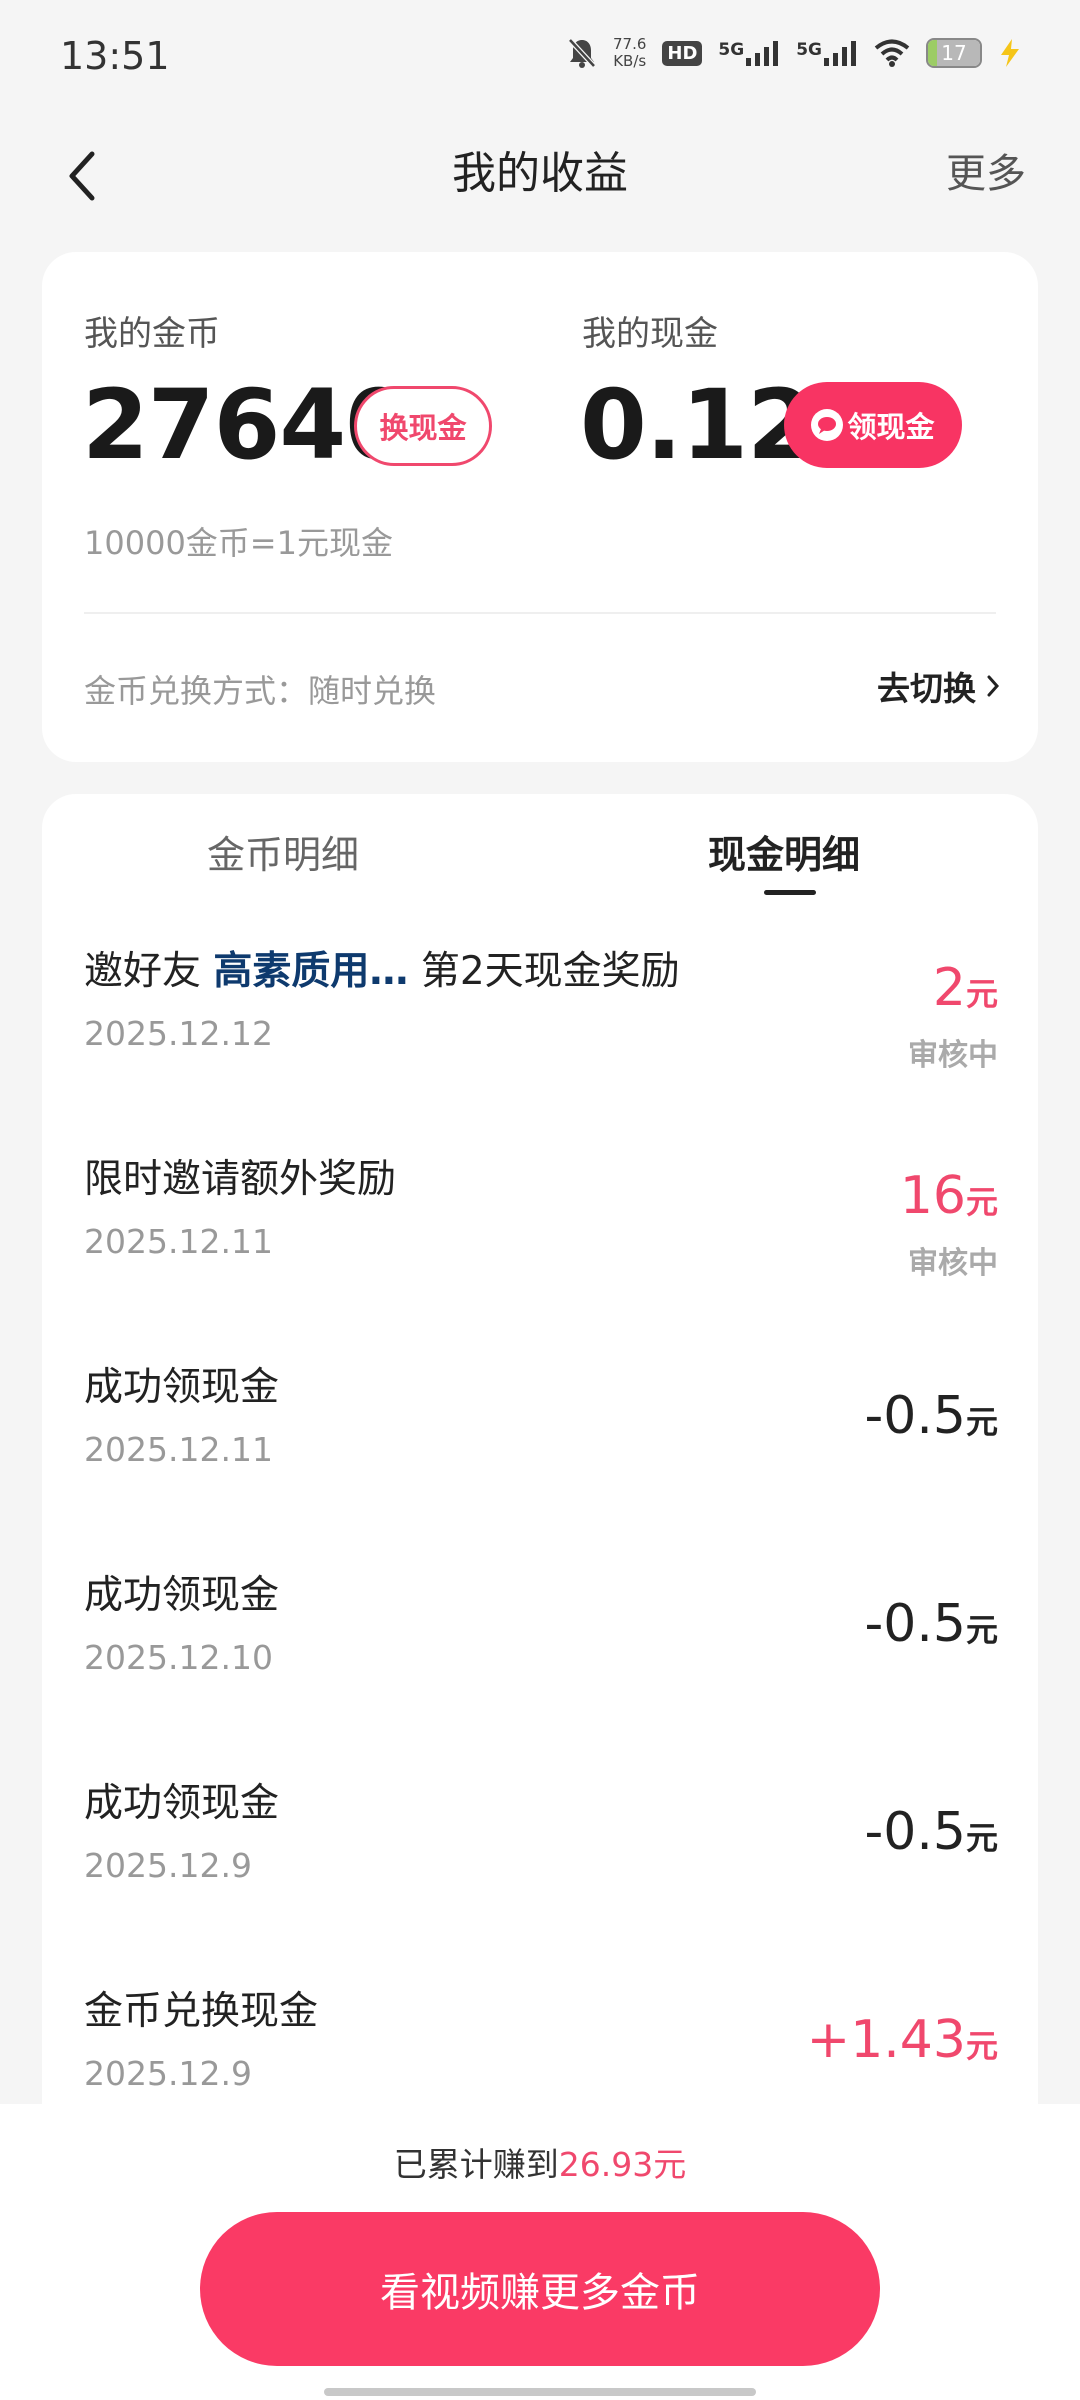  What do you see at coordinates (790, 892) in the screenshot?
I see `active-tab-indicator` at bounding box center [790, 892].